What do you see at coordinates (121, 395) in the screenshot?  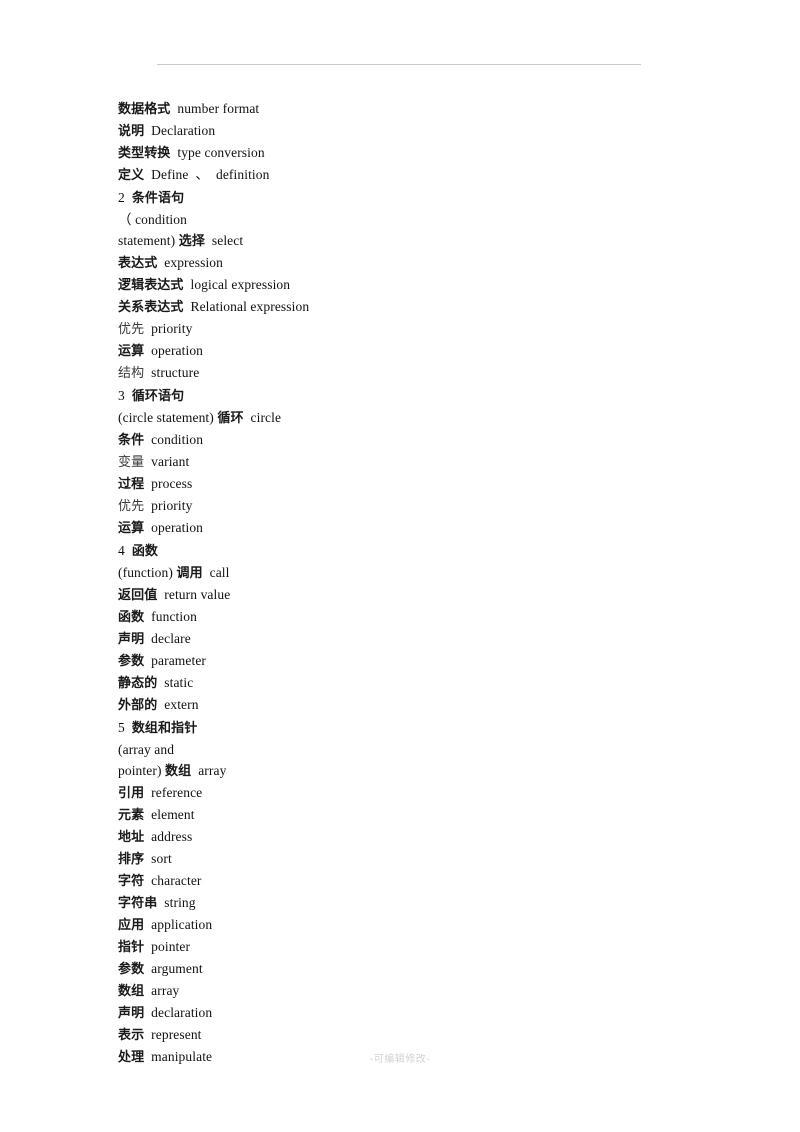 I see `section-number: 3` at bounding box center [121, 395].